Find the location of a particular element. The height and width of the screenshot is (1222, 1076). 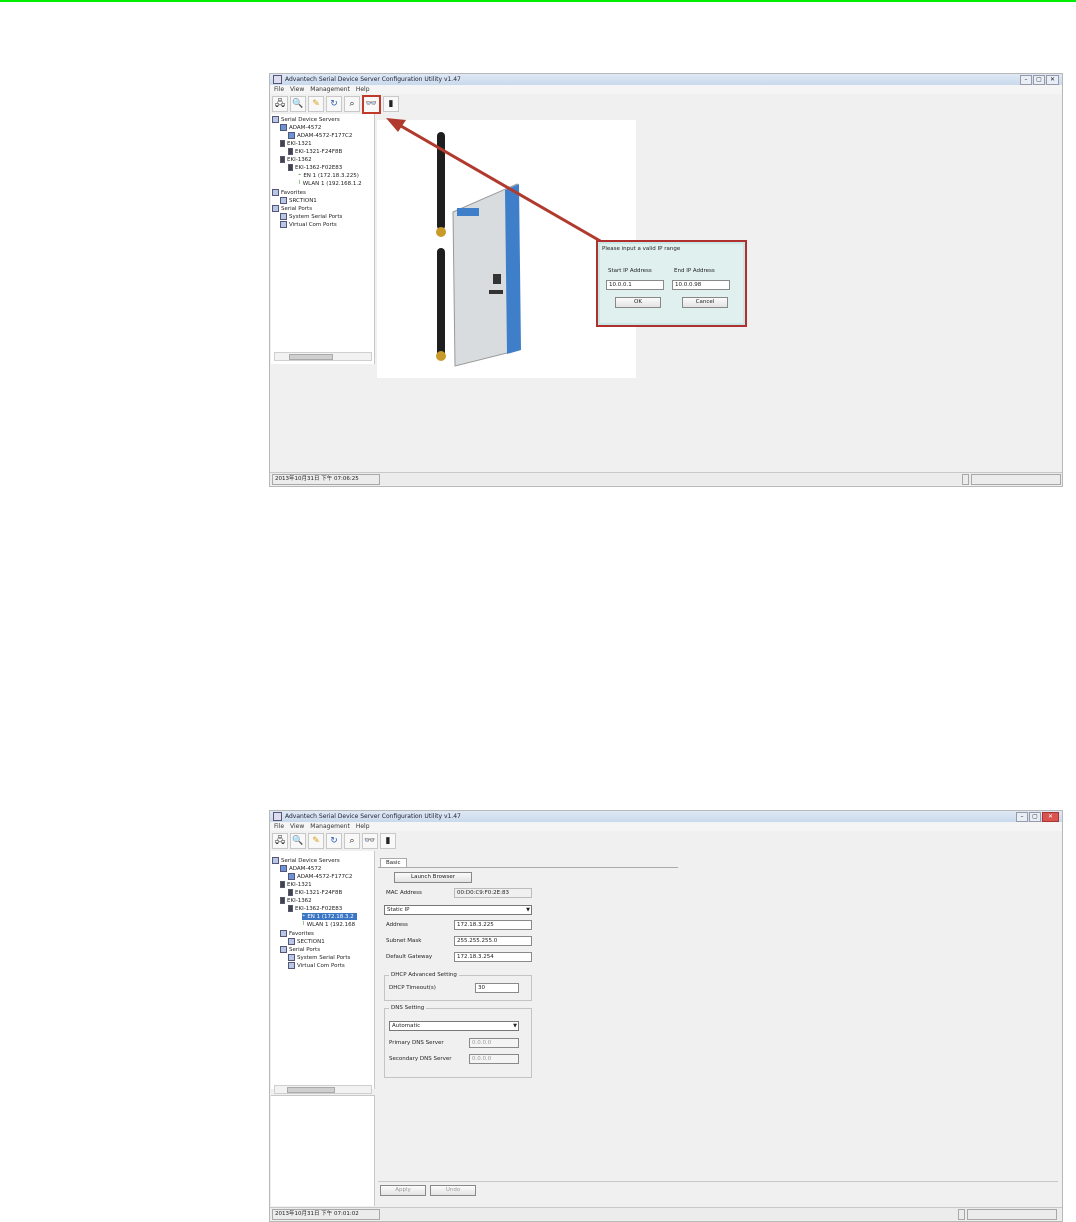

chevron-down-icon: ▼ is located at coordinates (515, 1026).